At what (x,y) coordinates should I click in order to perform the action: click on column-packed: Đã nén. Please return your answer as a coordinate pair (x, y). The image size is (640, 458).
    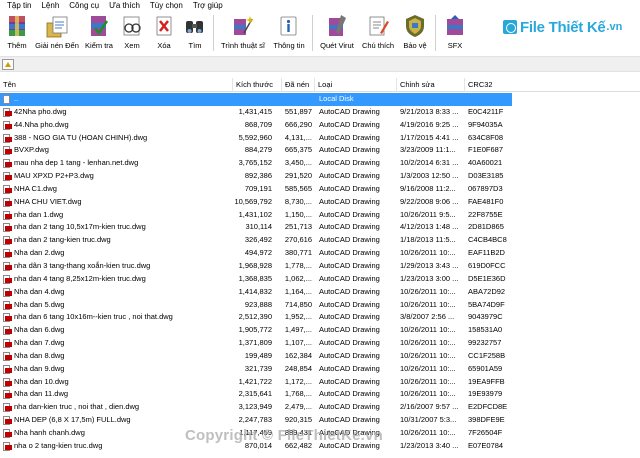
    Looking at the image, I should click on (297, 85).